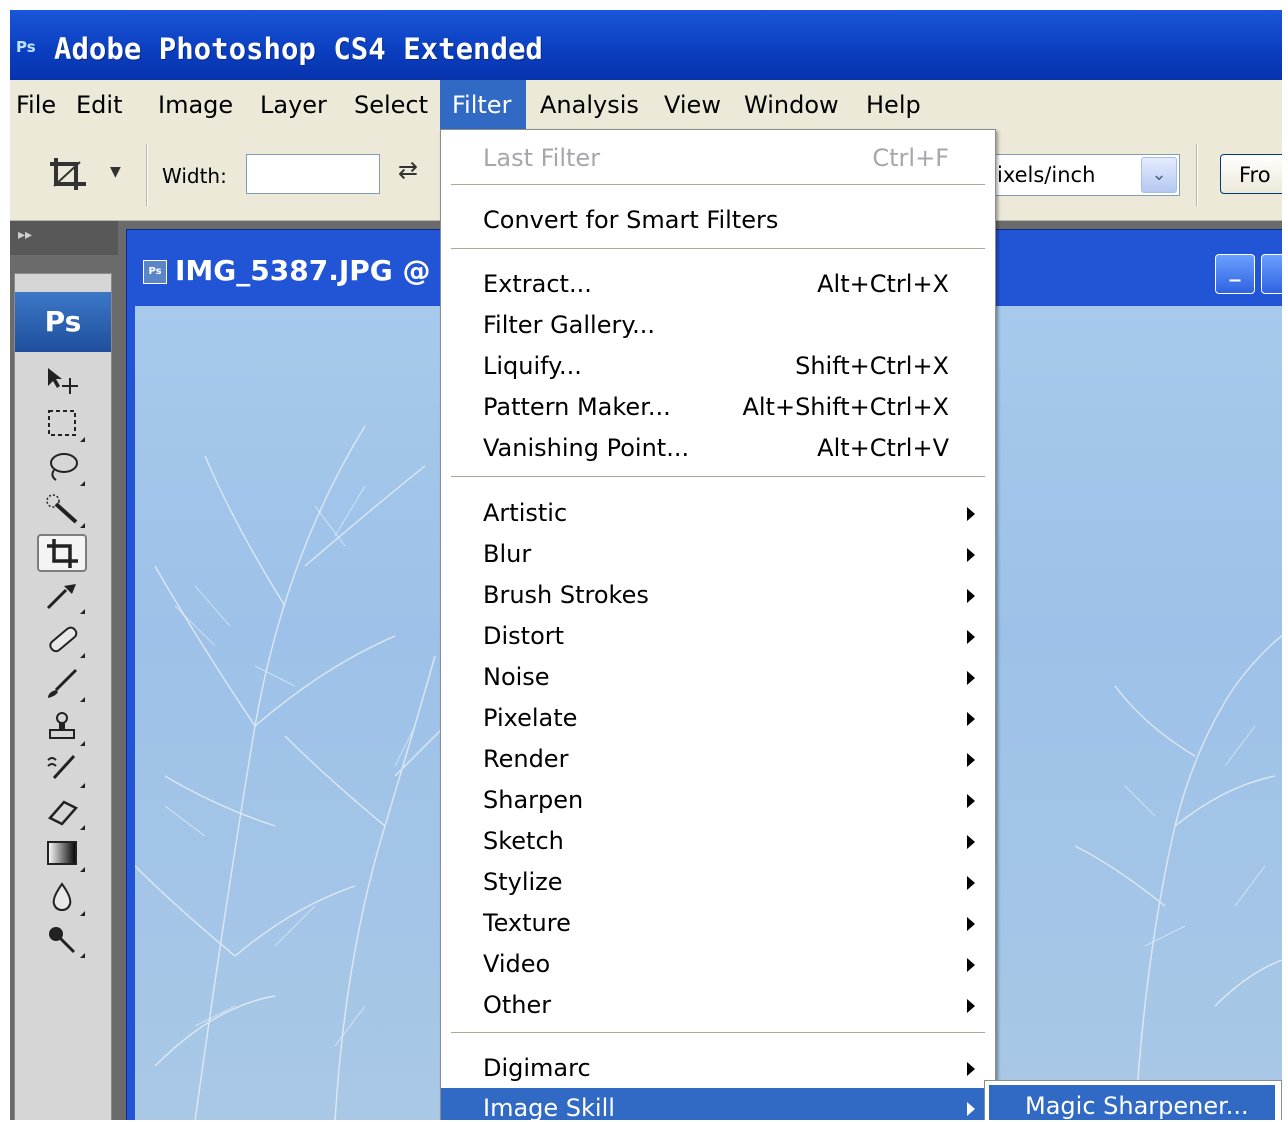 This screenshot has width=1288, height=1122. What do you see at coordinates (155, 272) in the screenshot?
I see `document-icon: Ps` at bounding box center [155, 272].